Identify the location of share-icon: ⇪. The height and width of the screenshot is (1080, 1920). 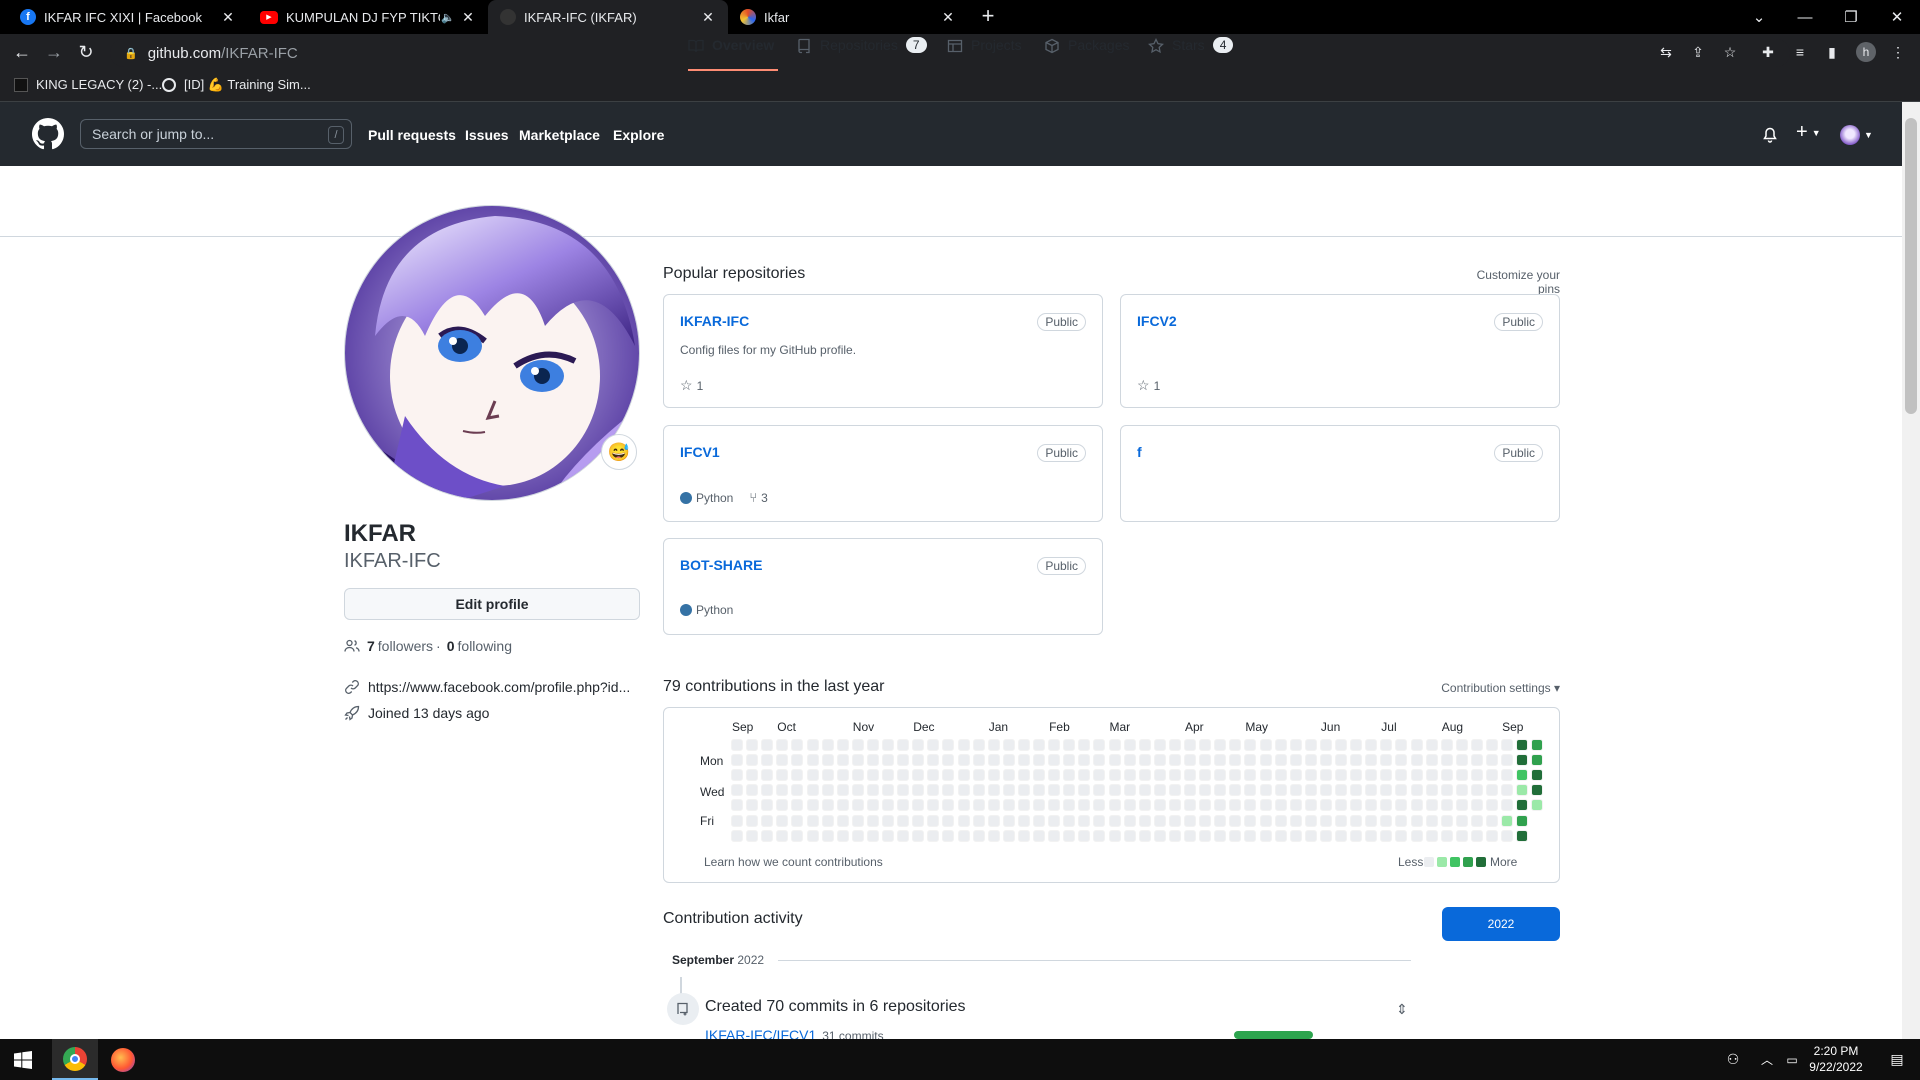
(1698, 52).